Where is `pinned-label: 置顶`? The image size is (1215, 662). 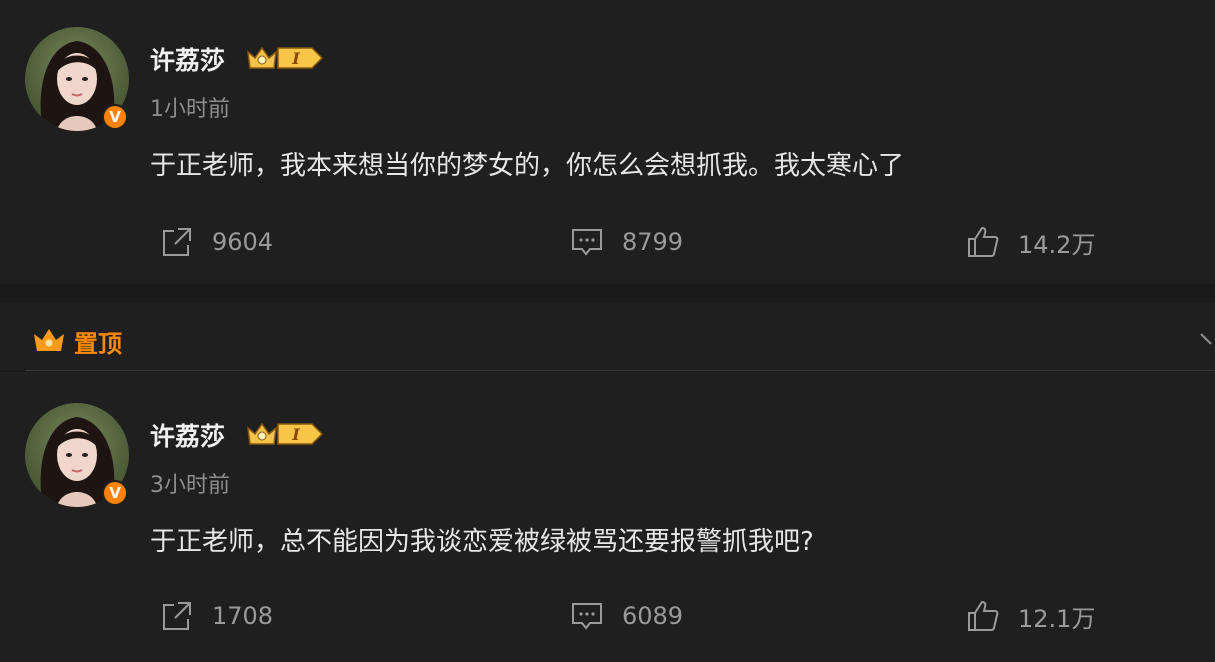
pinned-label: 置顶 is located at coordinates (98, 344).